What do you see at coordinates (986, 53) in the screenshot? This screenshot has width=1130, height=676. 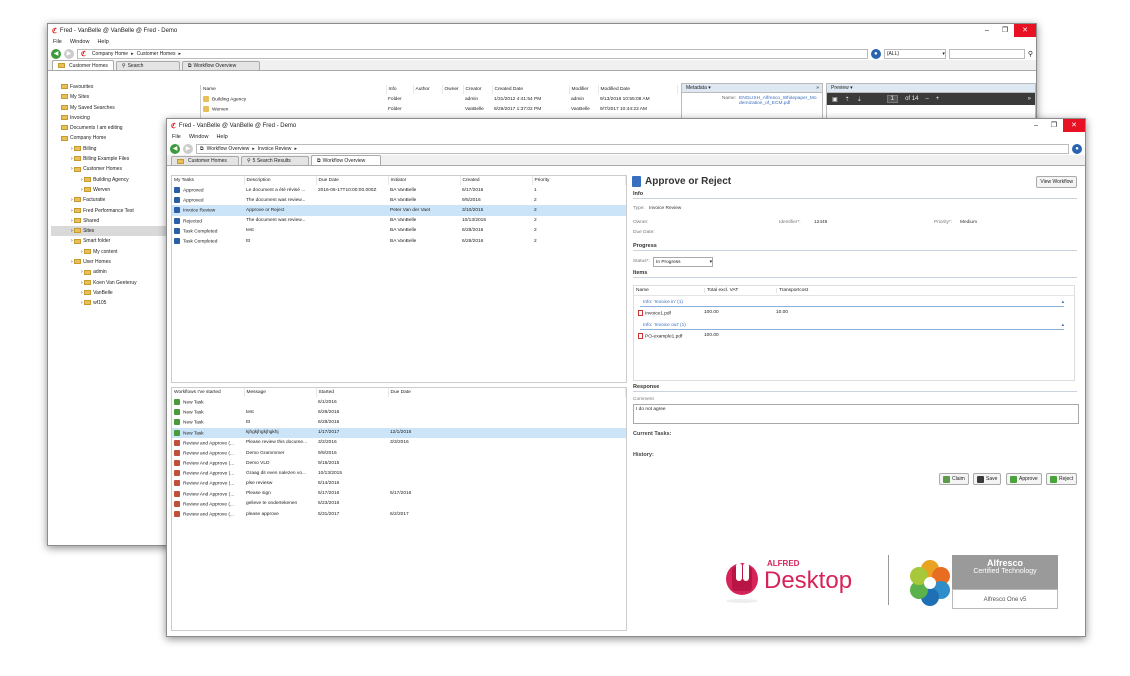 I see `search-input` at bounding box center [986, 53].